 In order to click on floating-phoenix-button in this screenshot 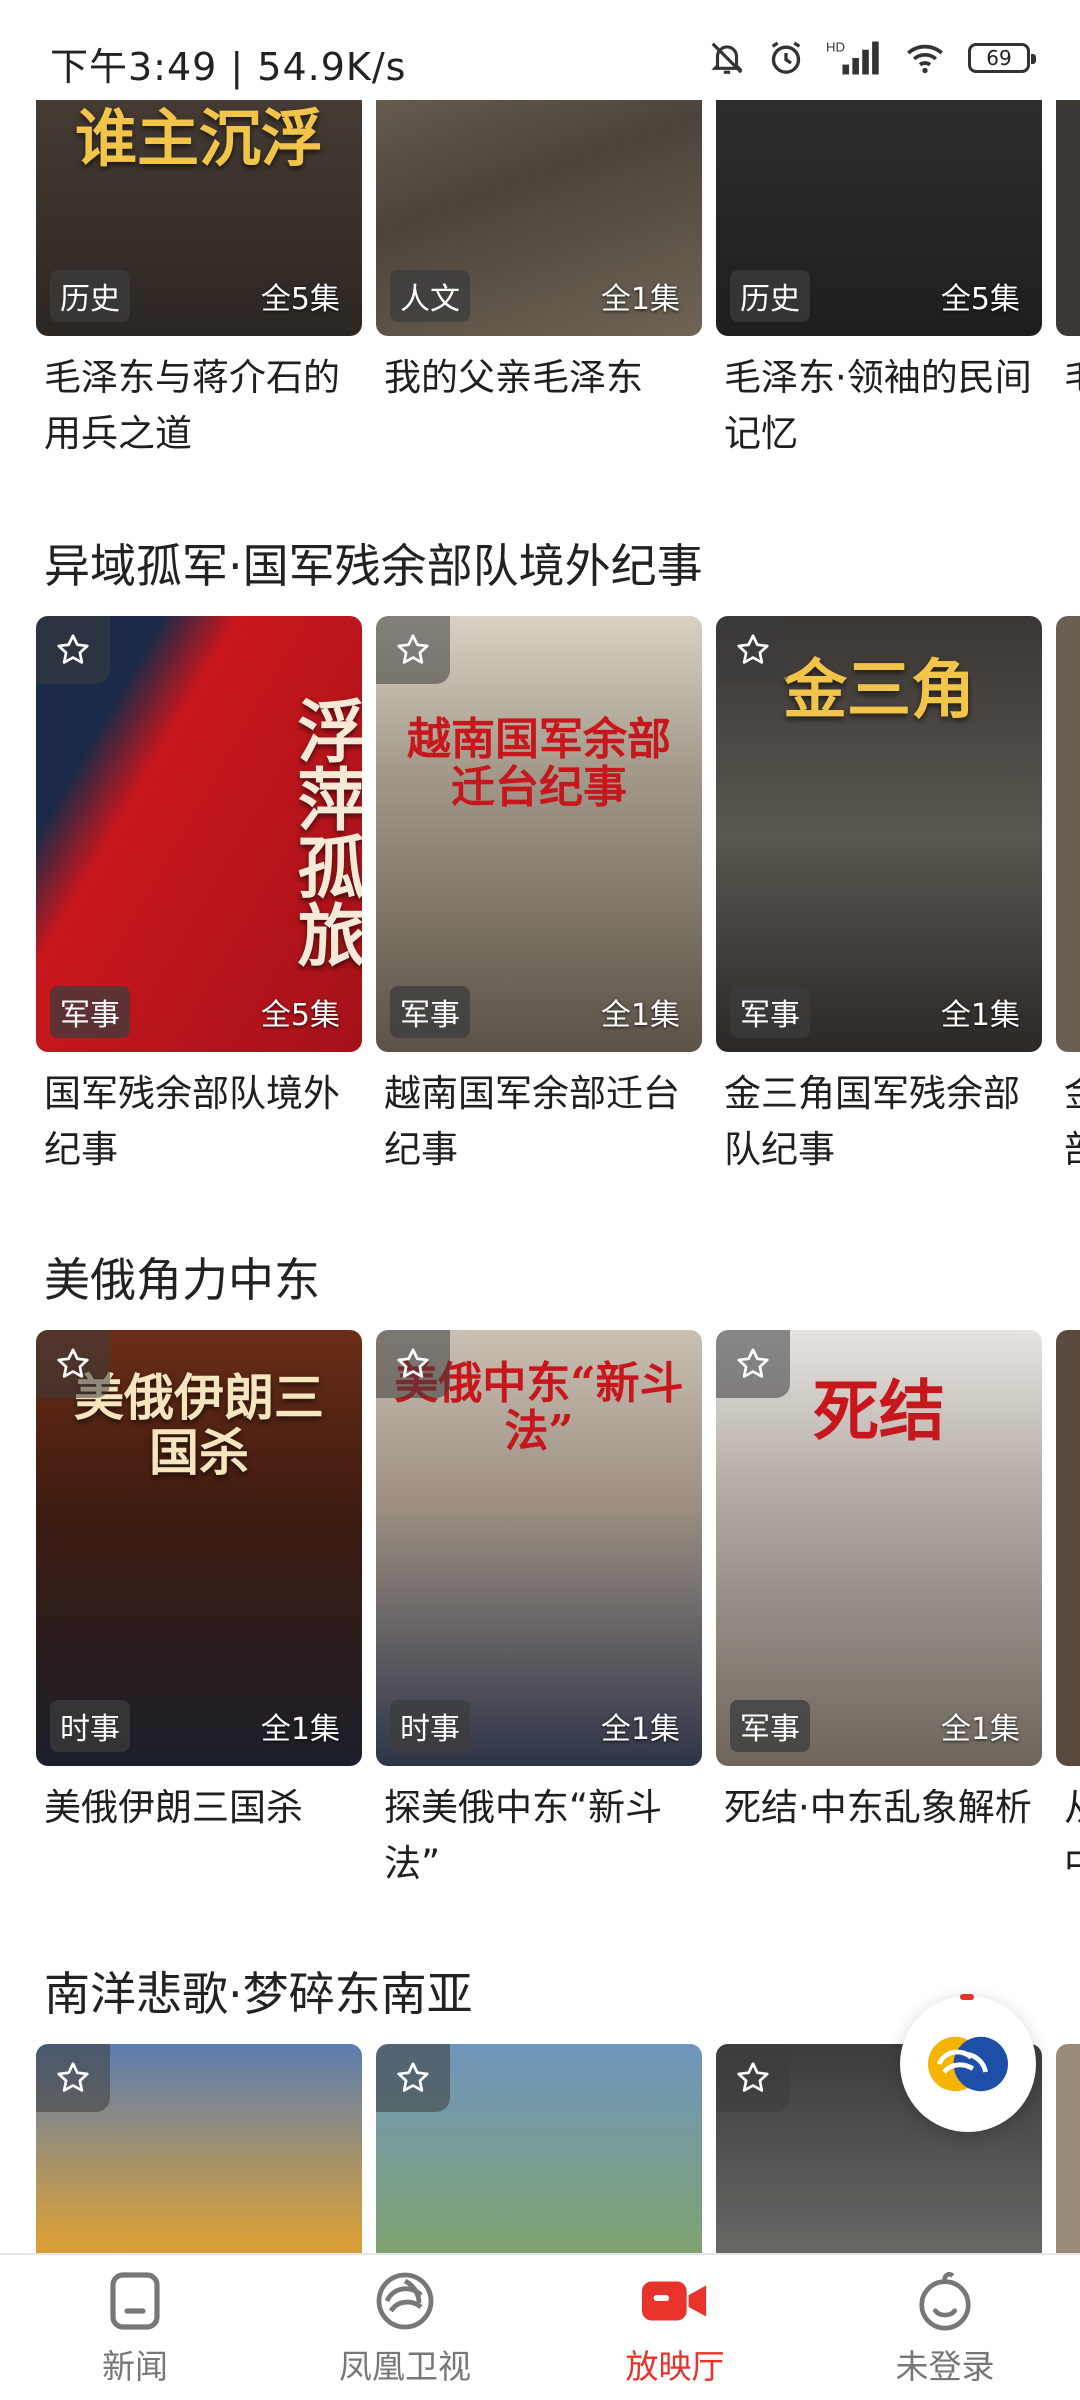, I will do `click(968, 2063)`.